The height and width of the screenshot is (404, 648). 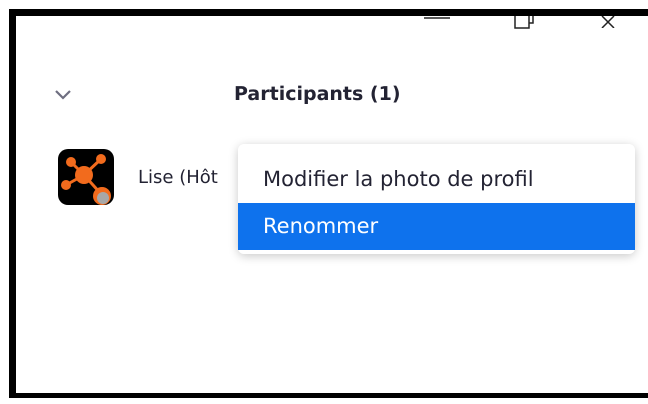 I want to click on panel-title: Participants (1), so click(x=317, y=94).